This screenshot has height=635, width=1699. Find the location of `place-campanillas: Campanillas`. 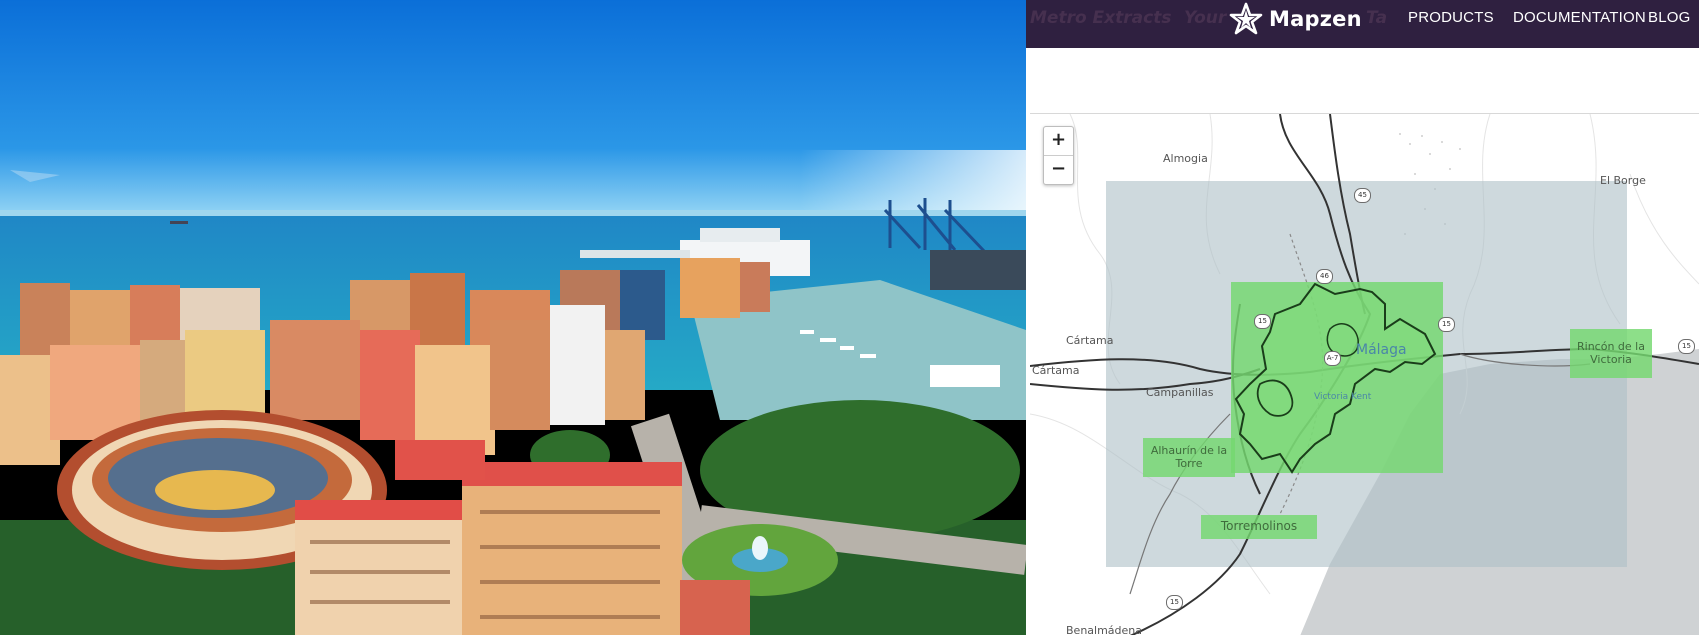

place-campanillas: Campanillas is located at coordinates (1180, 392).